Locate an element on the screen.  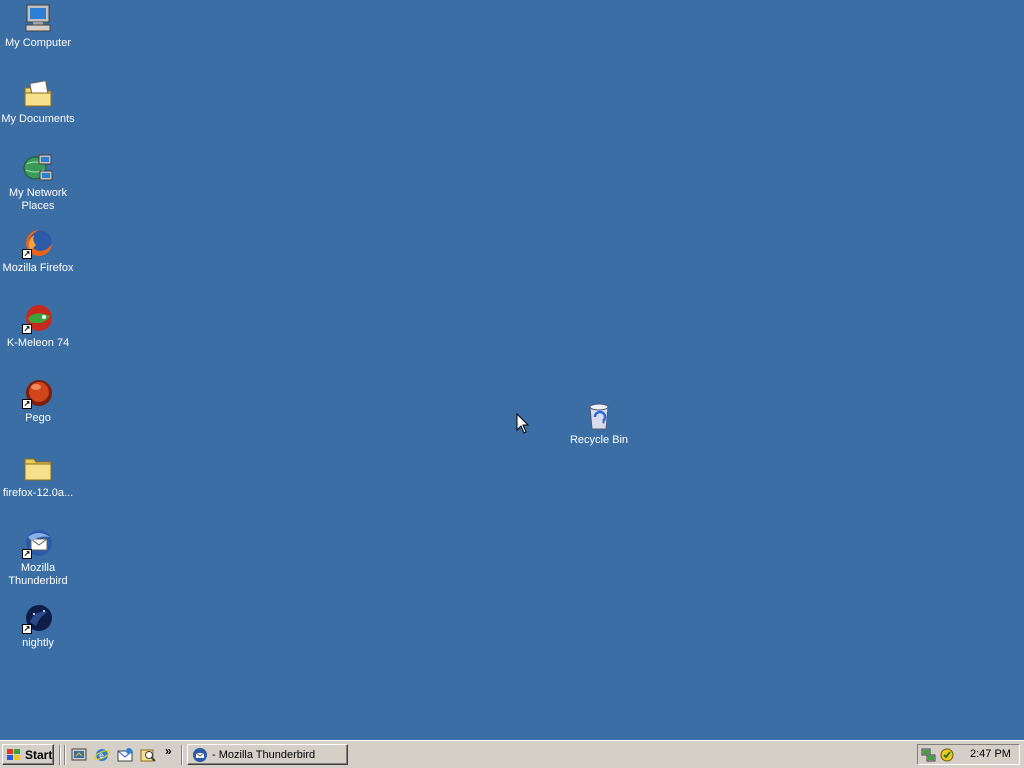
search-icon is located at coordinates (148, 755).